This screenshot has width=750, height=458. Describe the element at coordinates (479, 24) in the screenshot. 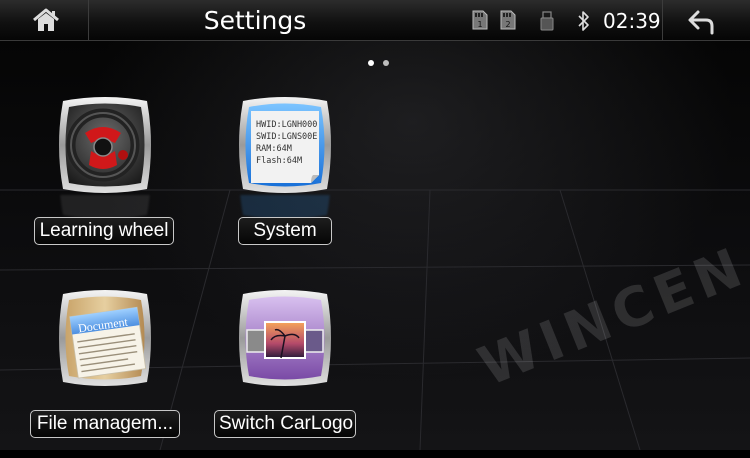

I see `sd-card-1-label: 1` at that location.